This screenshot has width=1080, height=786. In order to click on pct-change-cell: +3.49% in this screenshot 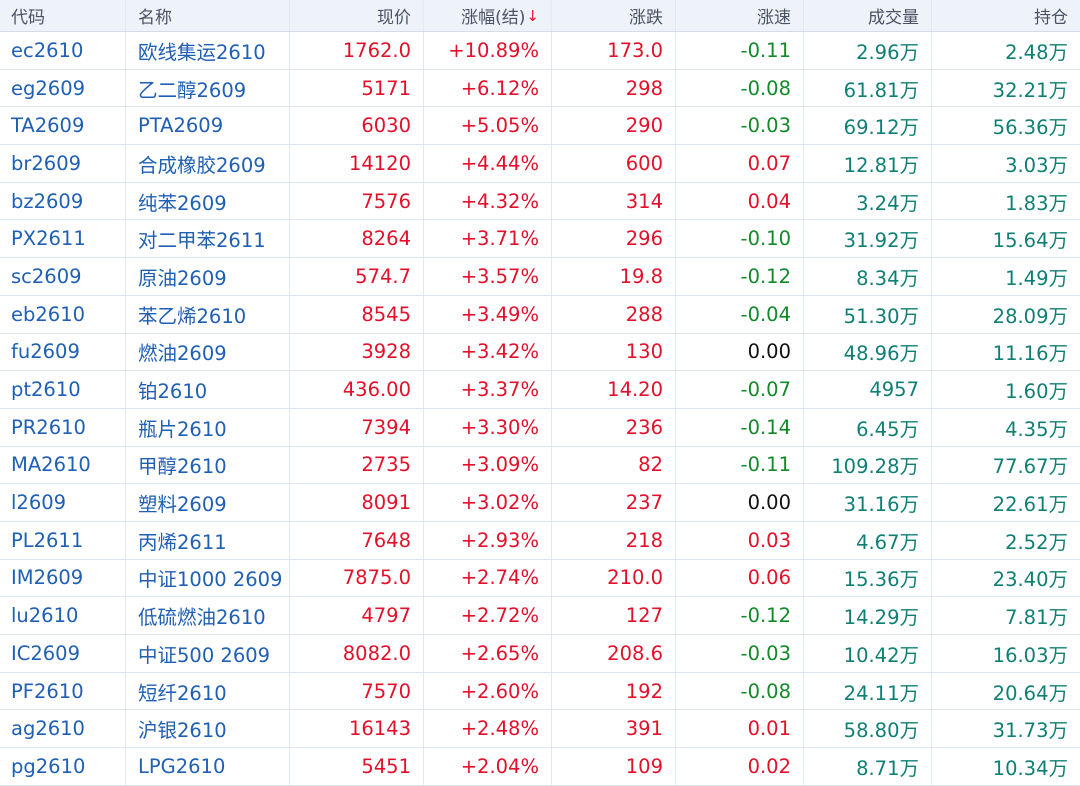, I will do `click(488, 314)`.